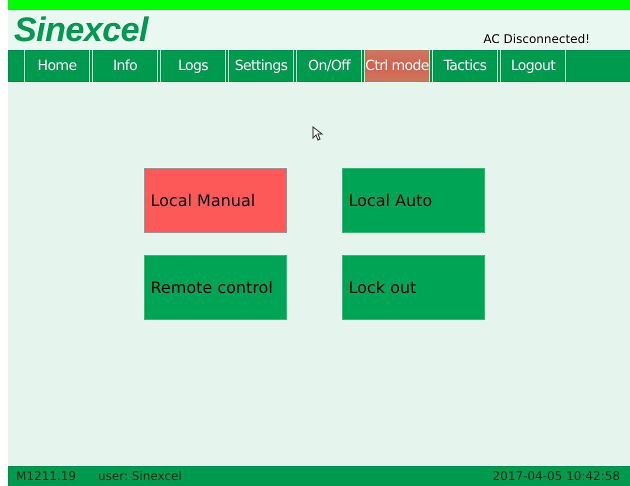 The width and height of the screenshot is (630, 486). What do you see at coordinates (261, 66) in the screenshot?
I see `nav-tab: Settings` at bounding box center [261, 66].